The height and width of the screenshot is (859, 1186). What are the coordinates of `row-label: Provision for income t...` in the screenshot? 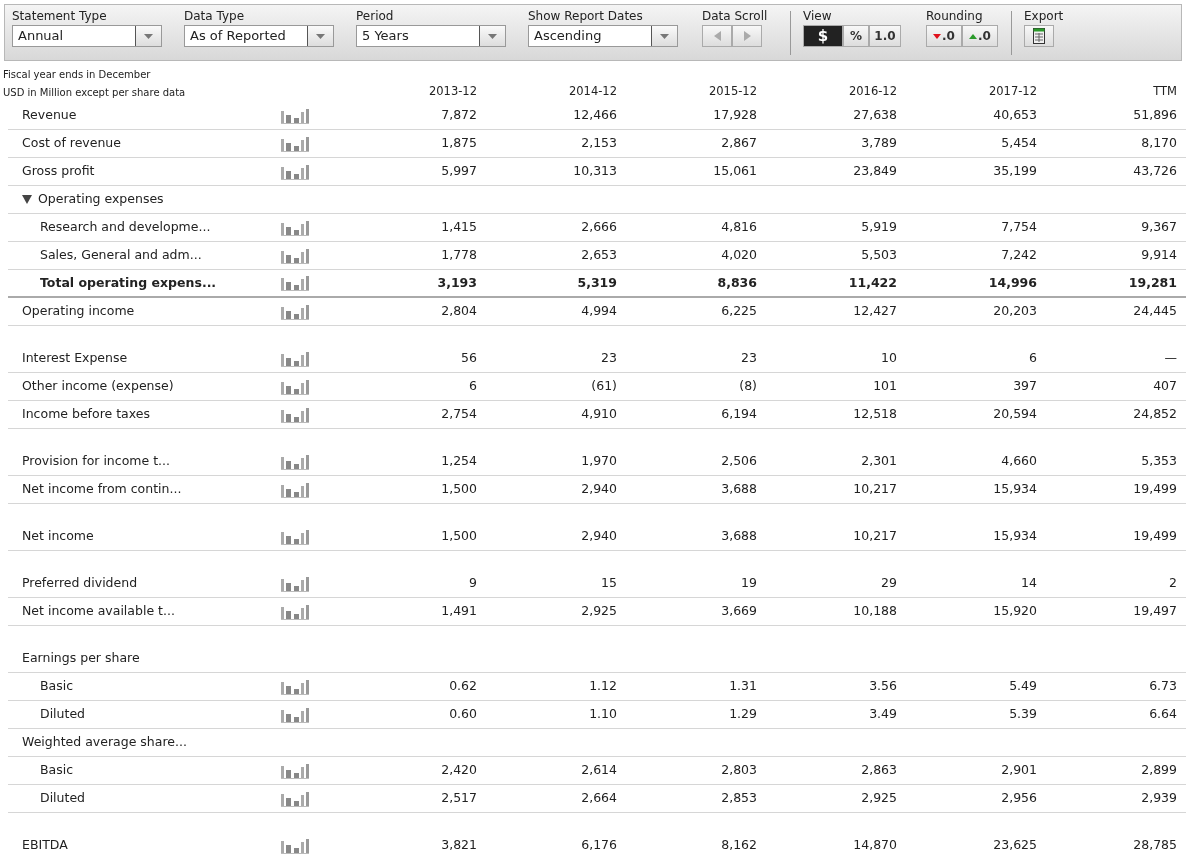 It's located at (96, 461).